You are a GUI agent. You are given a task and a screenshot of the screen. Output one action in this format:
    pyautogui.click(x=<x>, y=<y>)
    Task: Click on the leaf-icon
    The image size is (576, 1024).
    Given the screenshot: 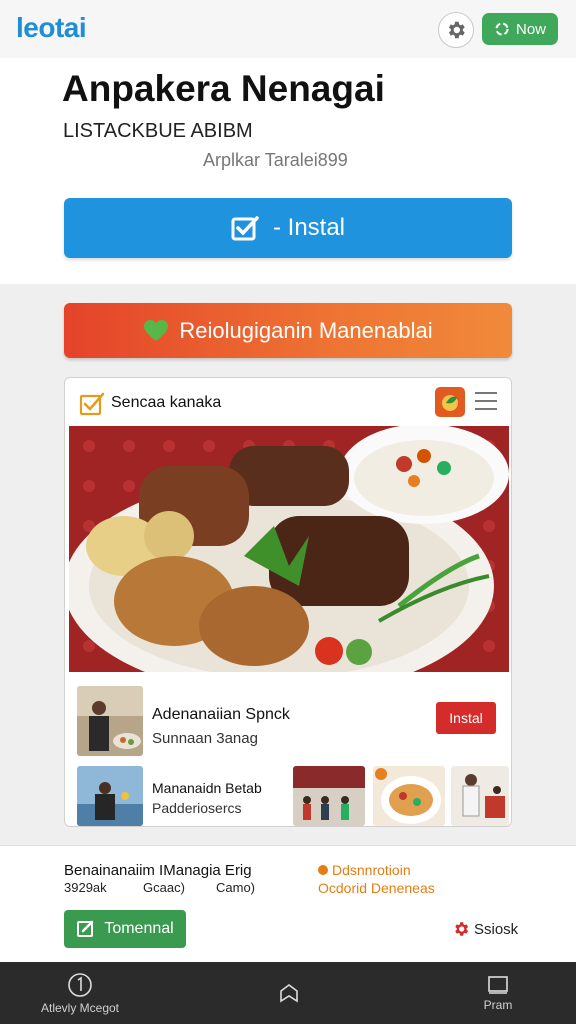 What is the action you would take?
    pyautogui.click(x=450, y=403)
    